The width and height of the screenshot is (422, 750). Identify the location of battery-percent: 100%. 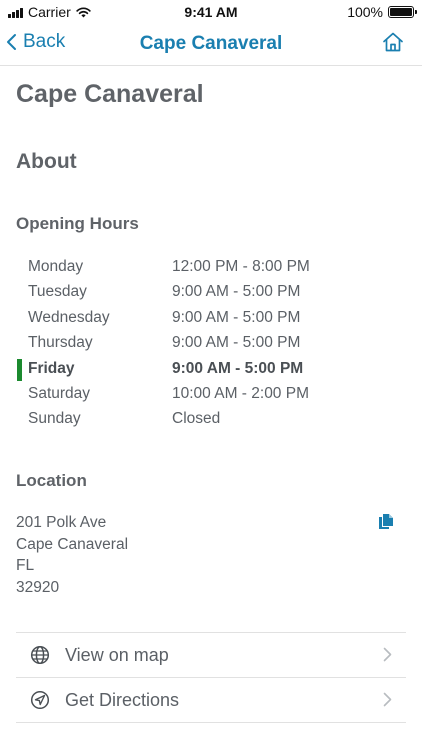
(365, 12).